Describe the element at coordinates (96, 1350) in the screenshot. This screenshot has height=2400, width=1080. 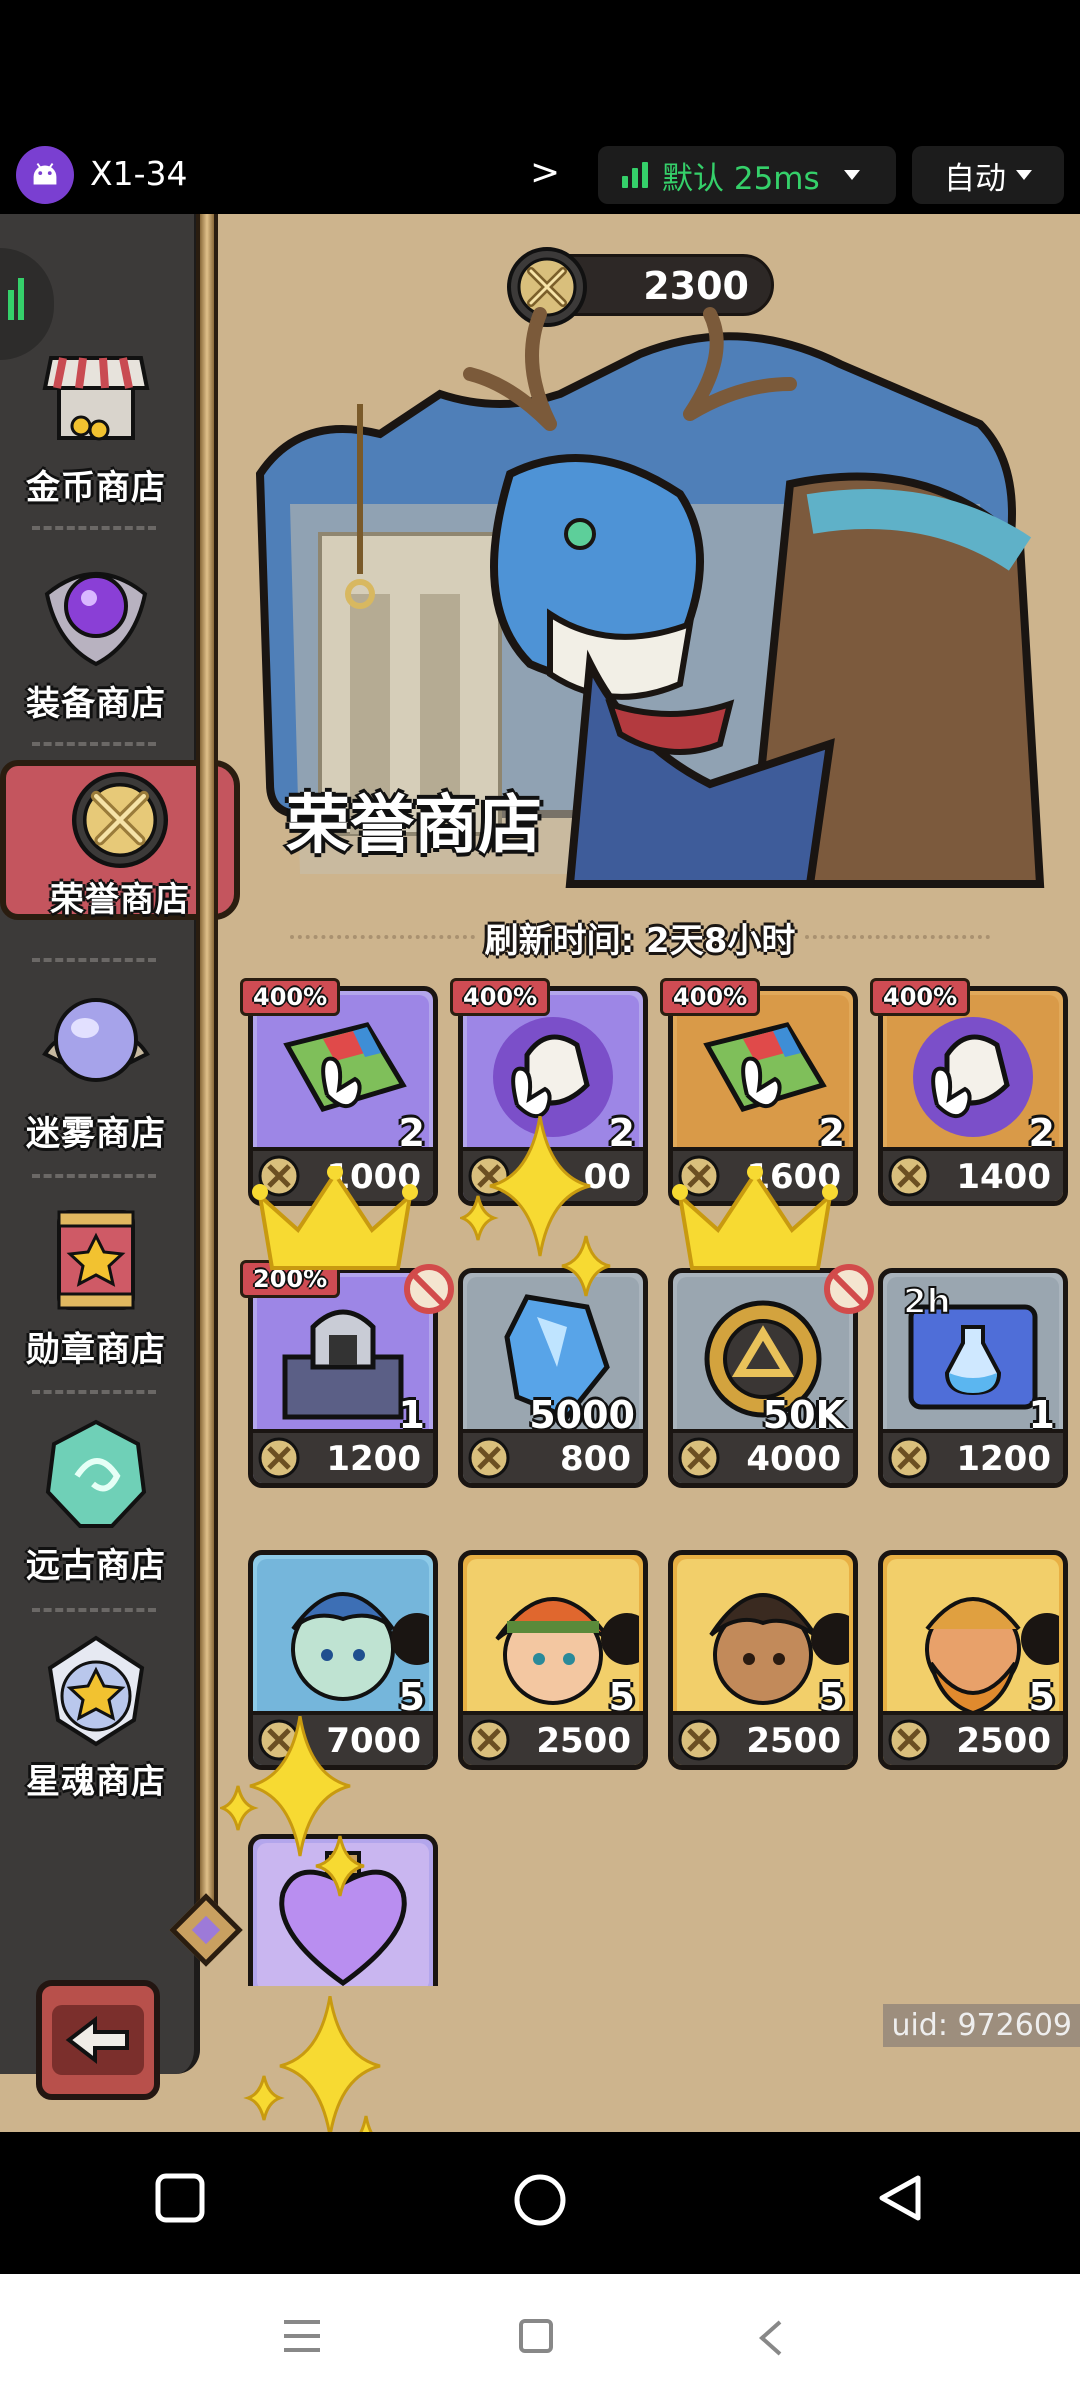
I see `sidebar-item-label: 勋章商店` at that location.